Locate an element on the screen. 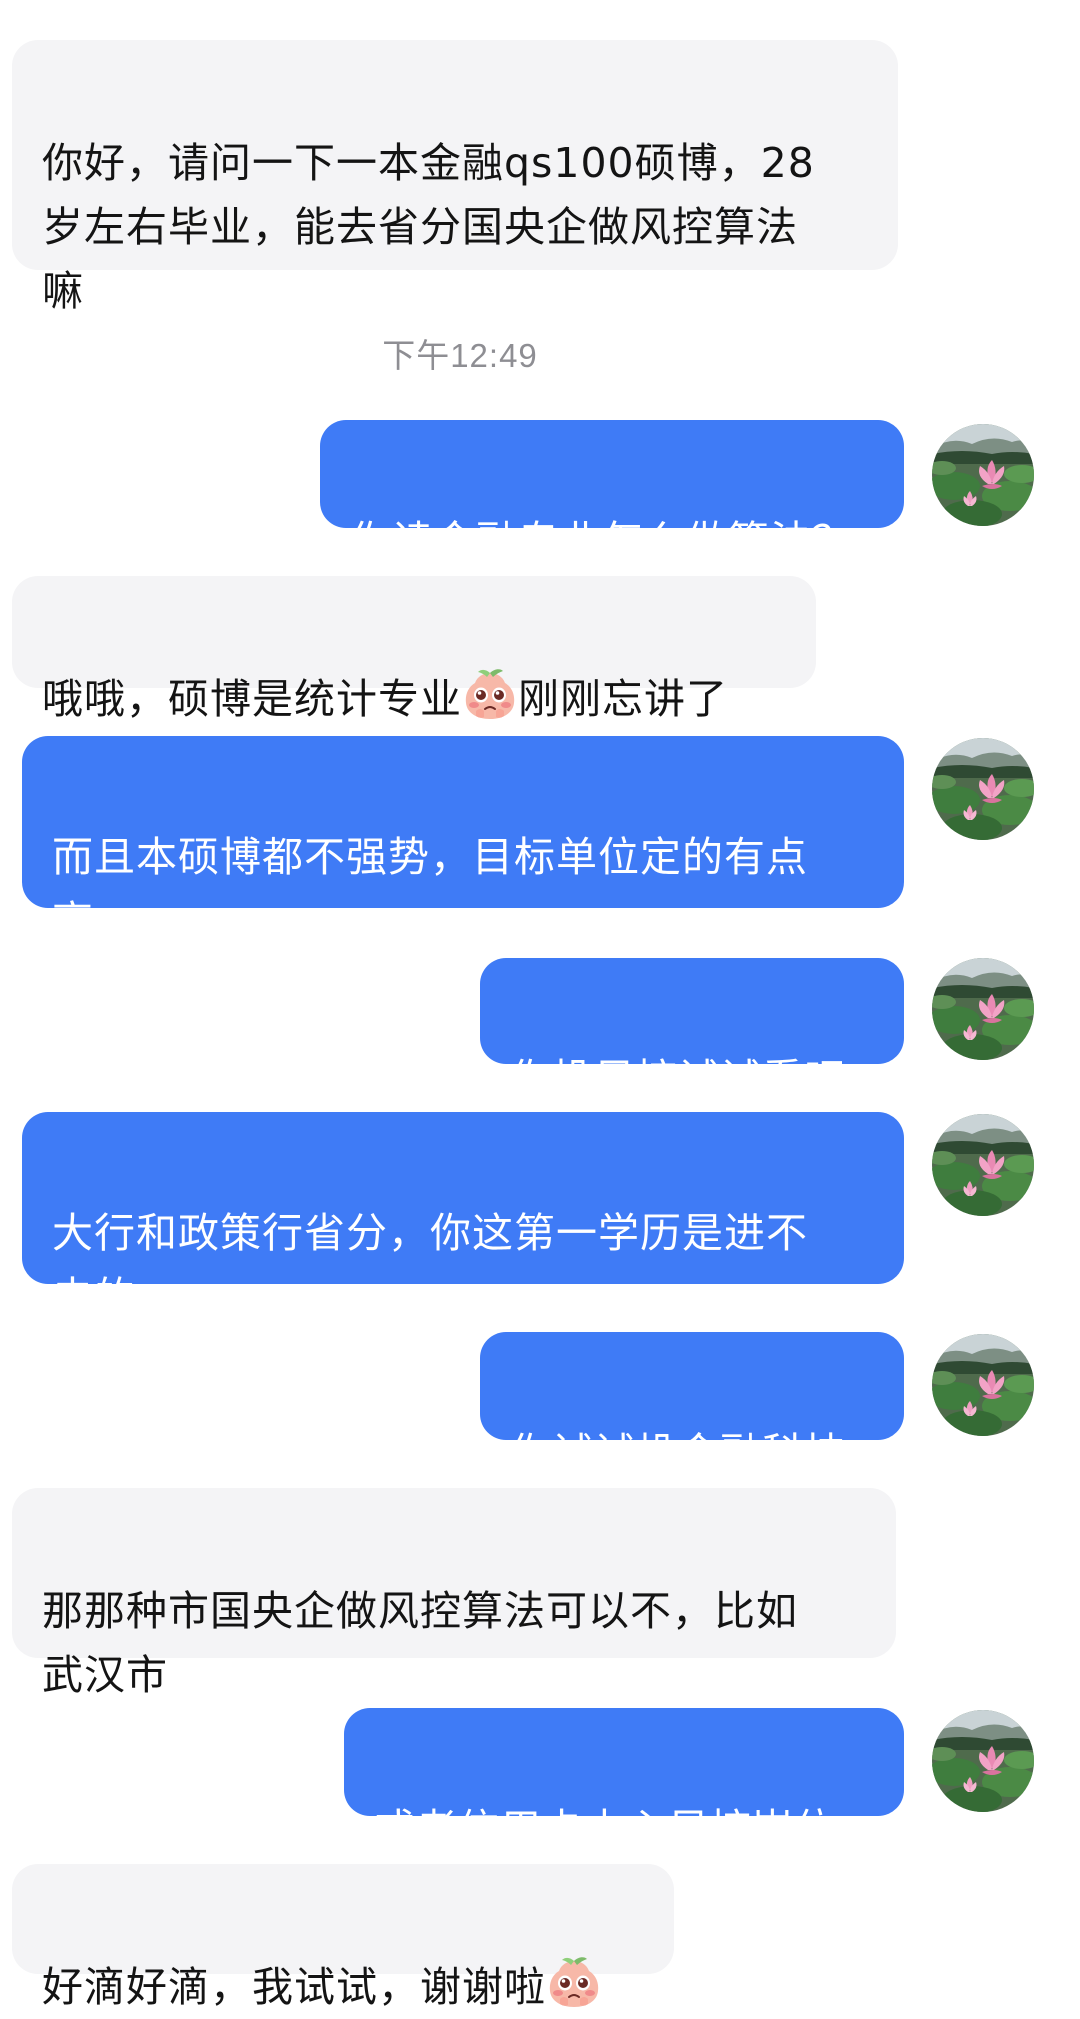  message-bubble-incoming: 好滴好滴，我试试，谢谢啦 is located at coordinates (343, 1937).